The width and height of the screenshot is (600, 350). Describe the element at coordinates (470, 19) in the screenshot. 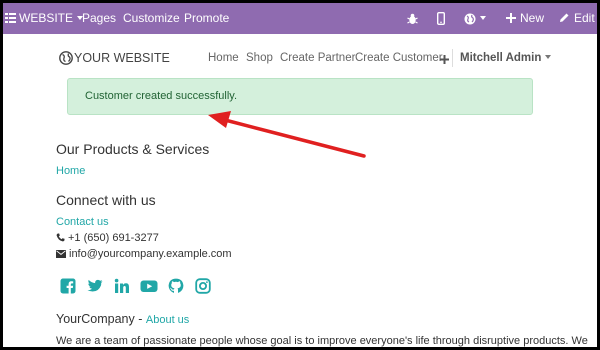

I see `globe-icon` at that location.